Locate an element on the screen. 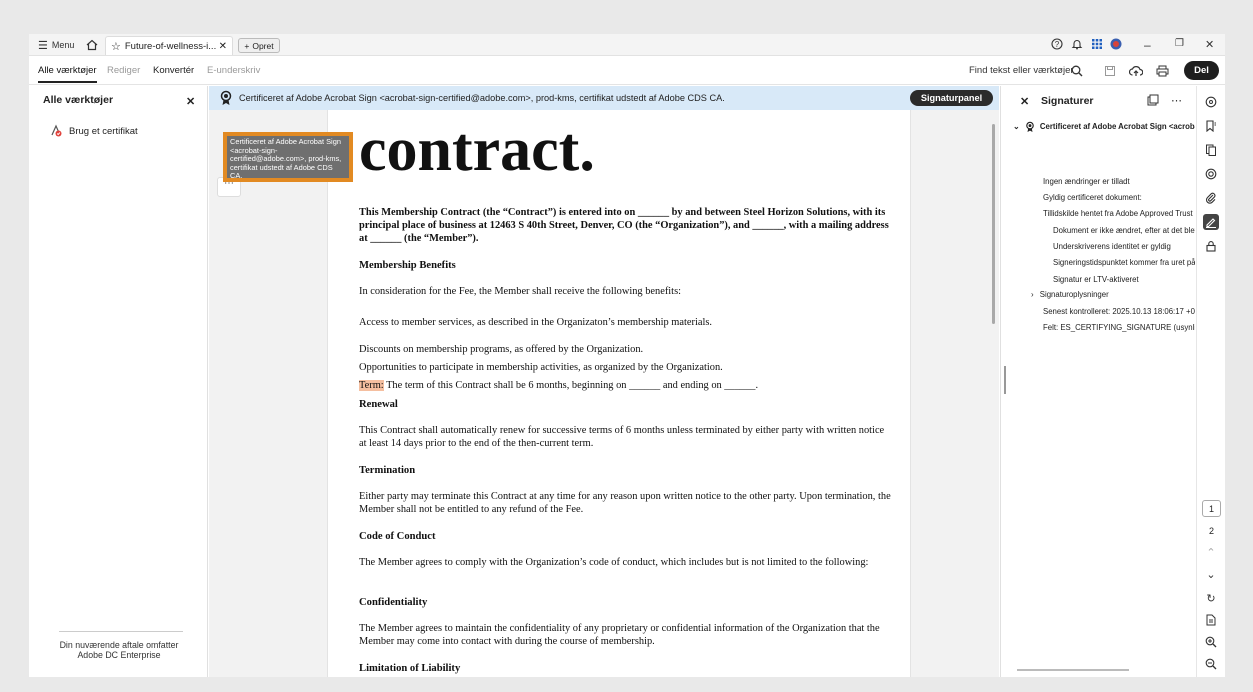 This screenshot has height=692, width=1253. zoom-out-icon is located at coordinates (1211, 664).